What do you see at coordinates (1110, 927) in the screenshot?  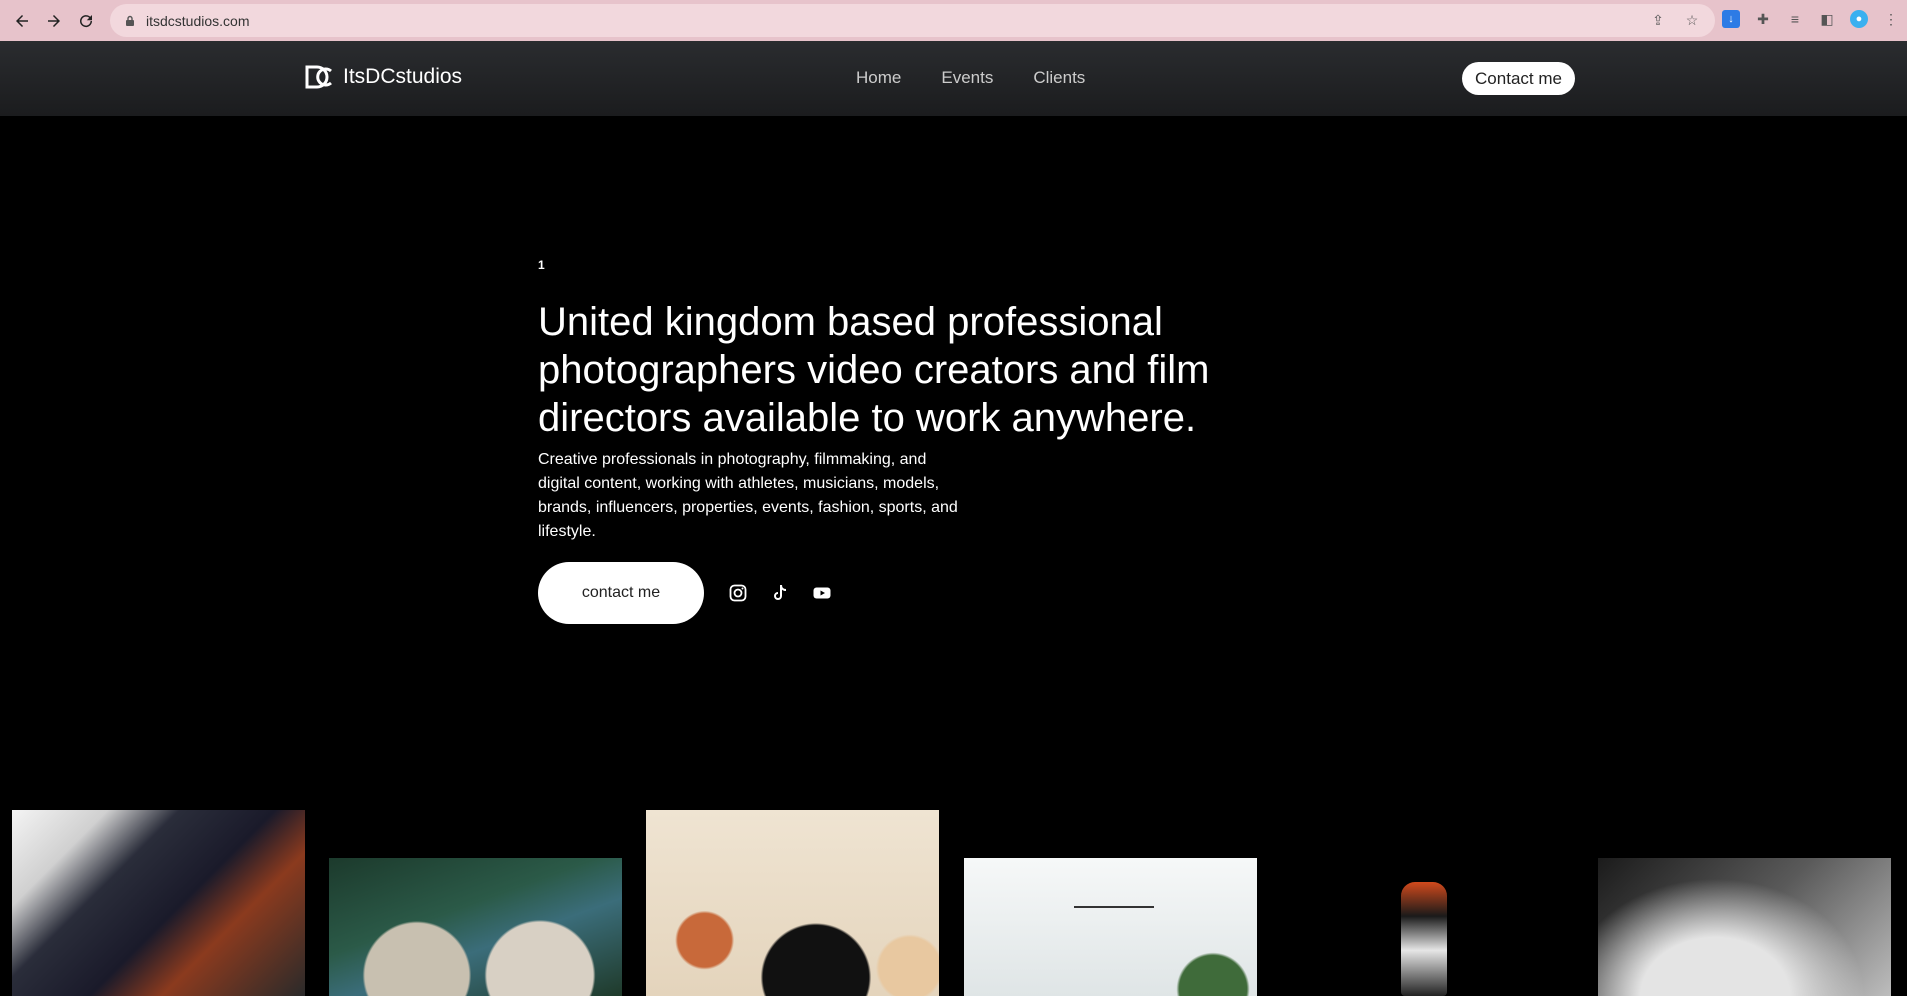 I see `interior-photo` at bounding box center [1110, 927].